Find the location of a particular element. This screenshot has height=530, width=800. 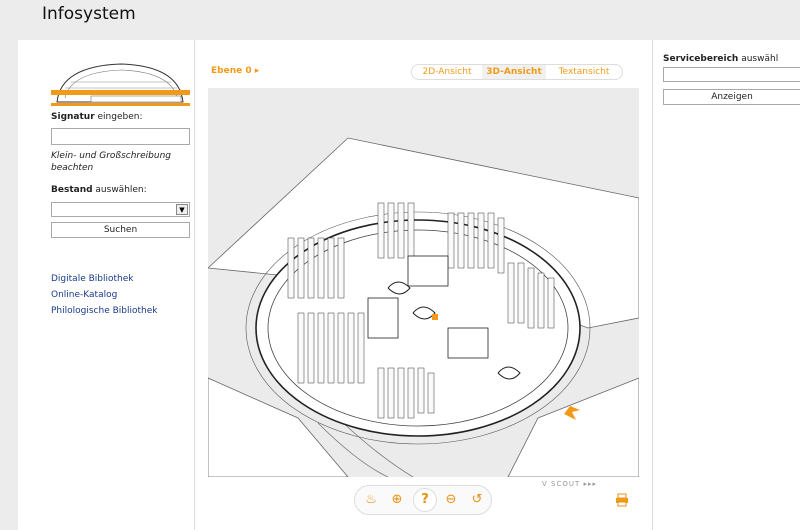

case-hint: Klein- und Großschreibung beachten is located at coordinates (111, 162).